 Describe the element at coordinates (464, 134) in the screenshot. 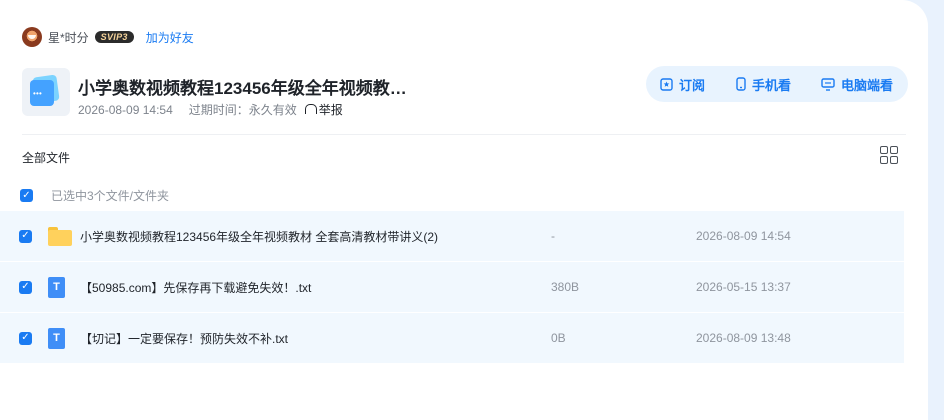

I see `divider` at that location.